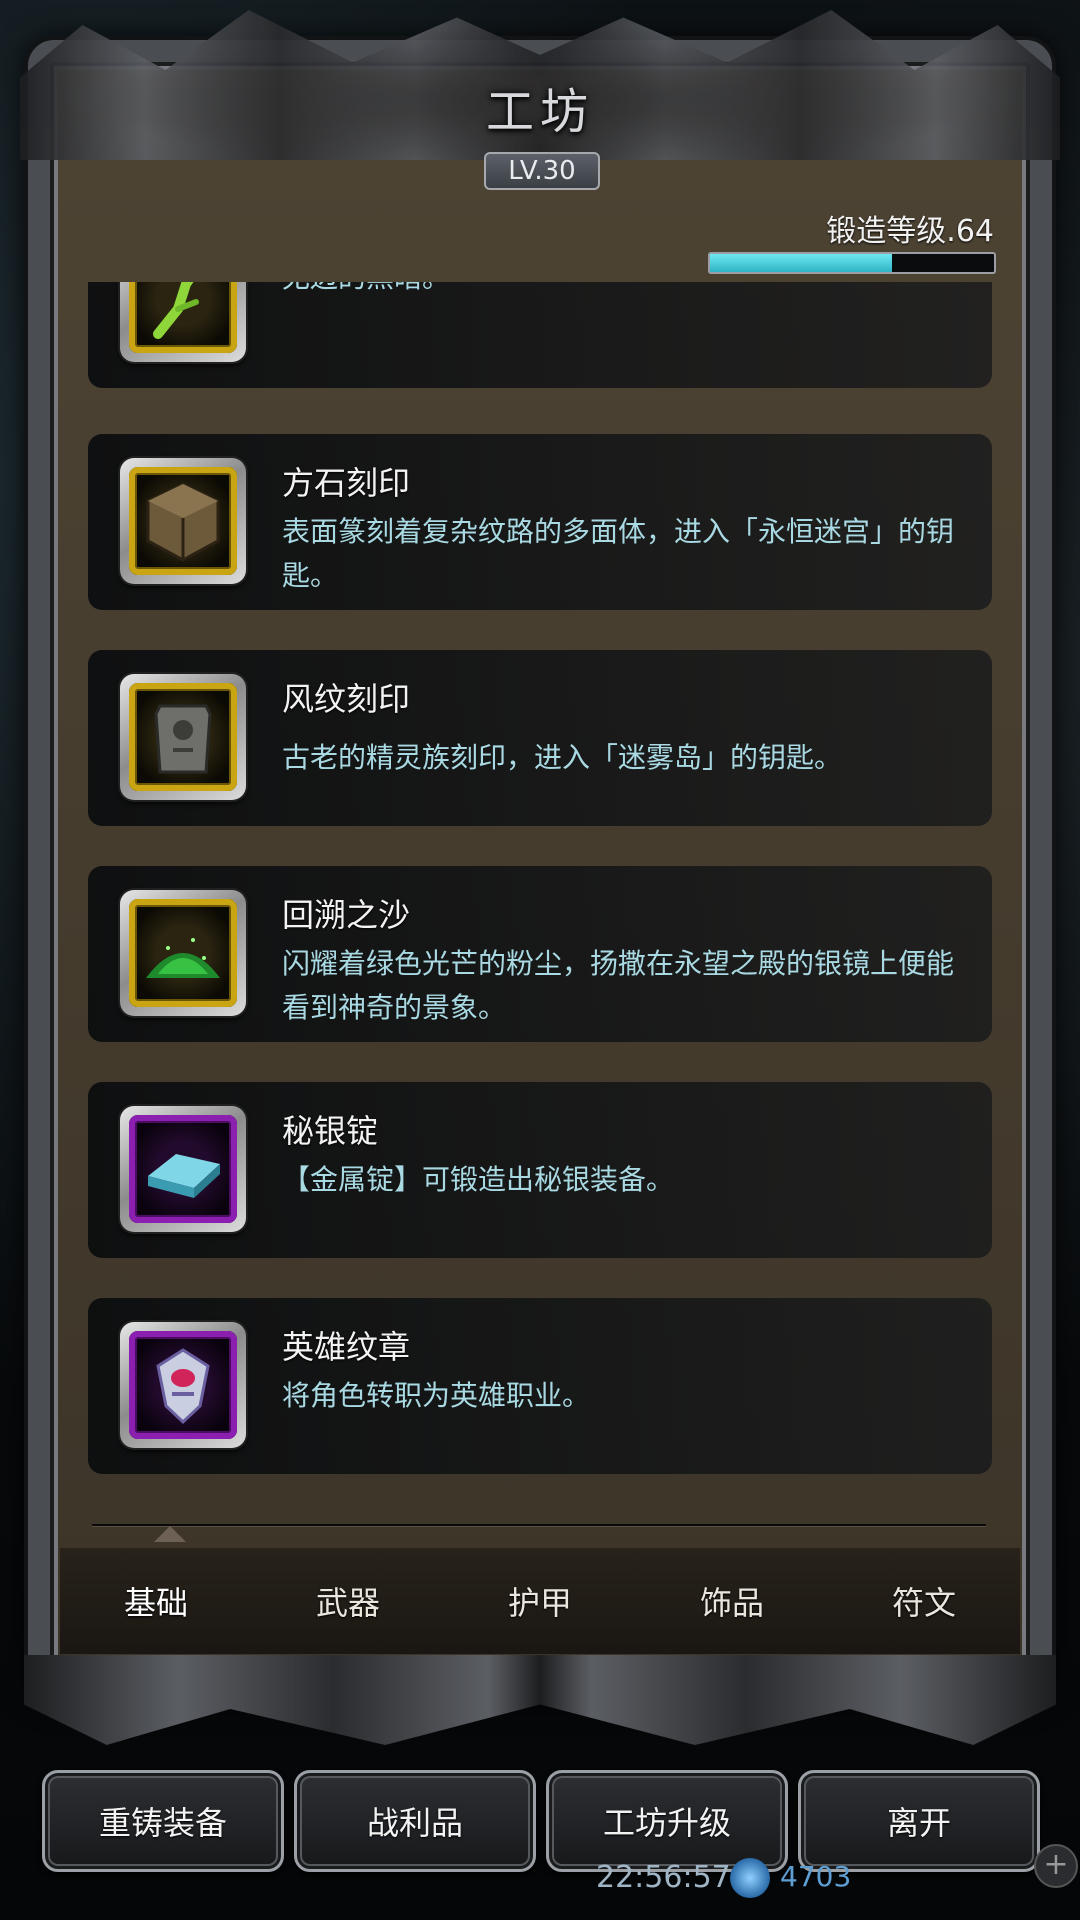  What do you see at coordinates (163, 1821) in the screenshot?
I see `reforge-button: 重铸装备` at bounding box center [163, 1821].